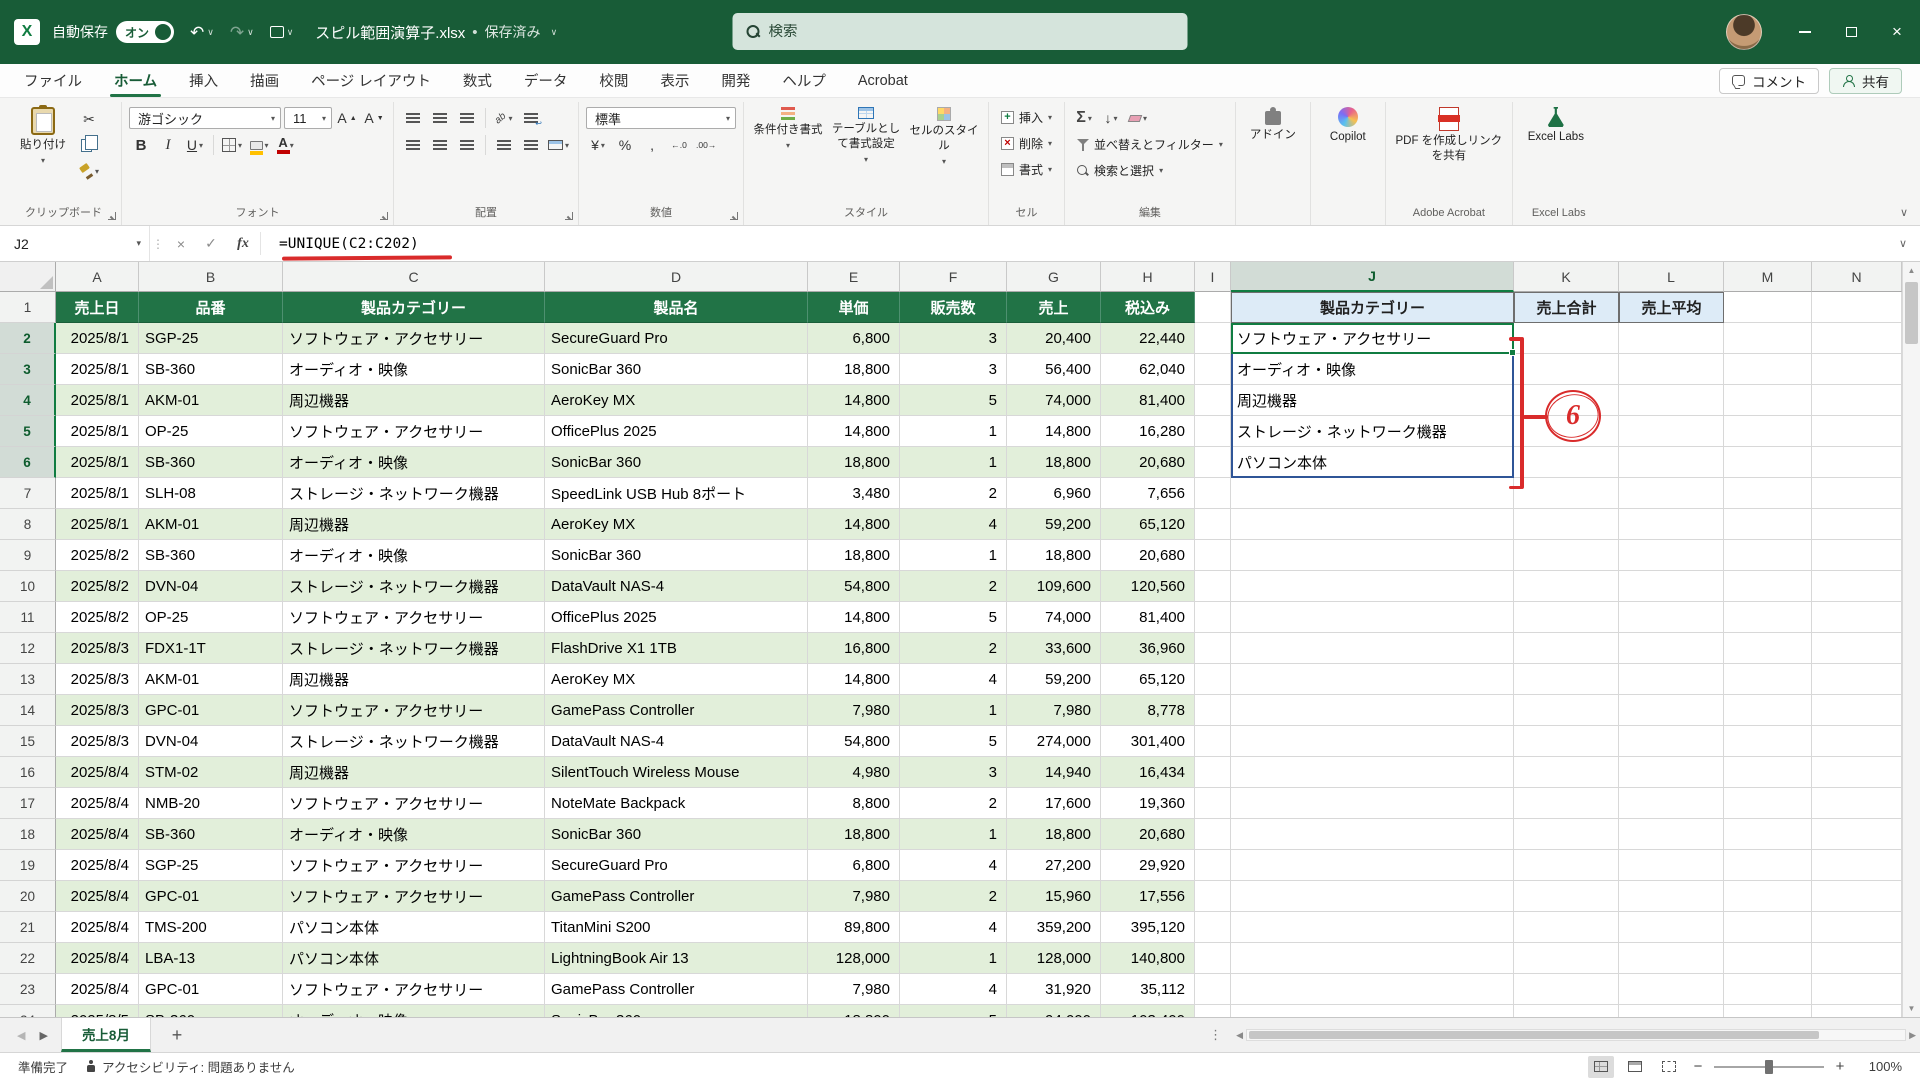  Describe the element at coordinates (1566, 989) in the screenshot. I see `cell-K23` at that location.